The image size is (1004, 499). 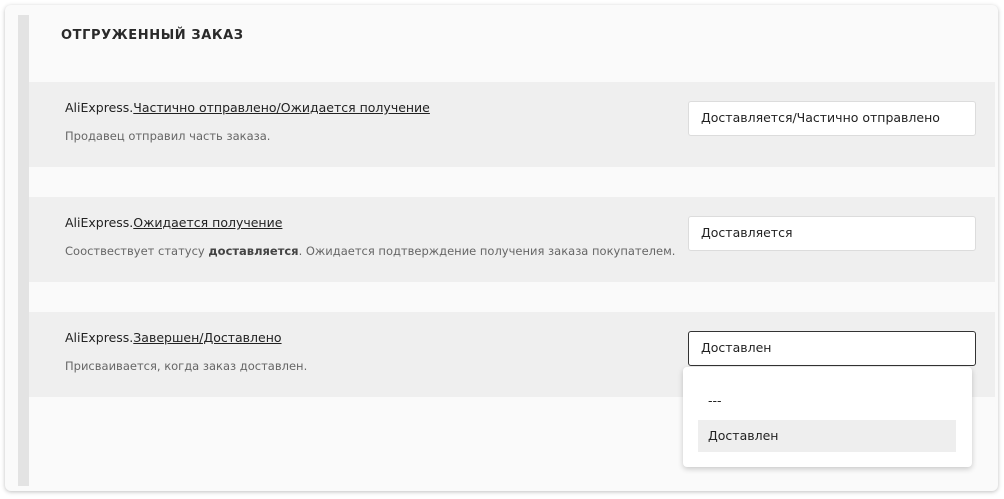 I want to click on dropdown-option: ---, so click(x=827, y=401).